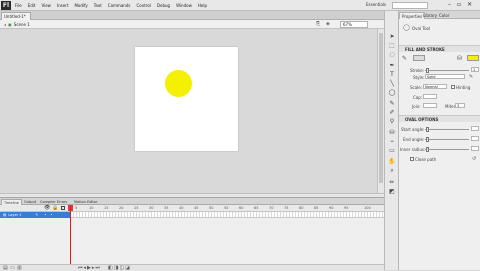 Image resolution: width=480 pixels, height=271 pixels. I want to click on lasso-icon: ◌, so click(392, 54).